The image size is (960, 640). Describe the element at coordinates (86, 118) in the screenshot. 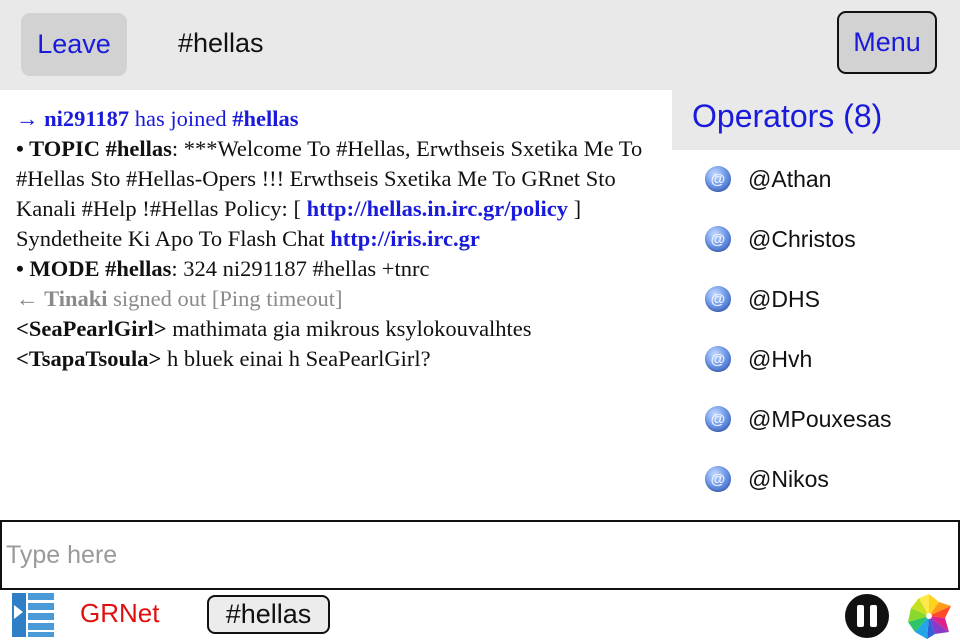

I see `join-nick: ni291187` at that location.